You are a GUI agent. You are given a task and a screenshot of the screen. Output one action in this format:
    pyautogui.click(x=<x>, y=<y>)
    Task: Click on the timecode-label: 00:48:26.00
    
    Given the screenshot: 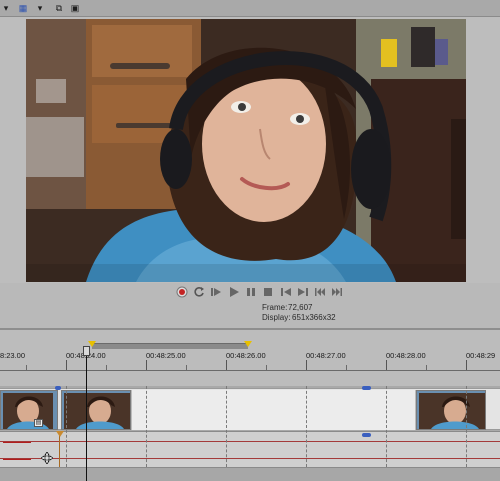 What is the action you would take?
    pyautogui.click(x=246, y=355)
    